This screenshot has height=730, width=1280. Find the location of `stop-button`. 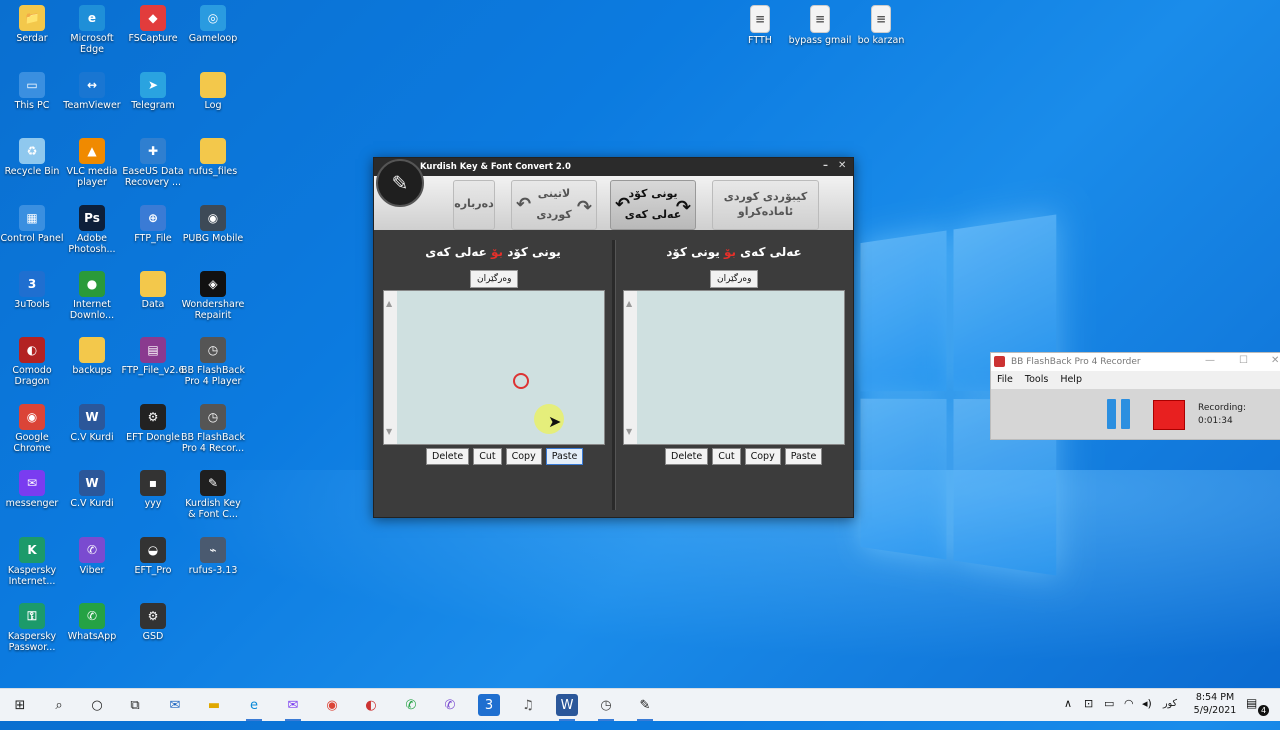

stop-button is located at coordinates (1169, 415).